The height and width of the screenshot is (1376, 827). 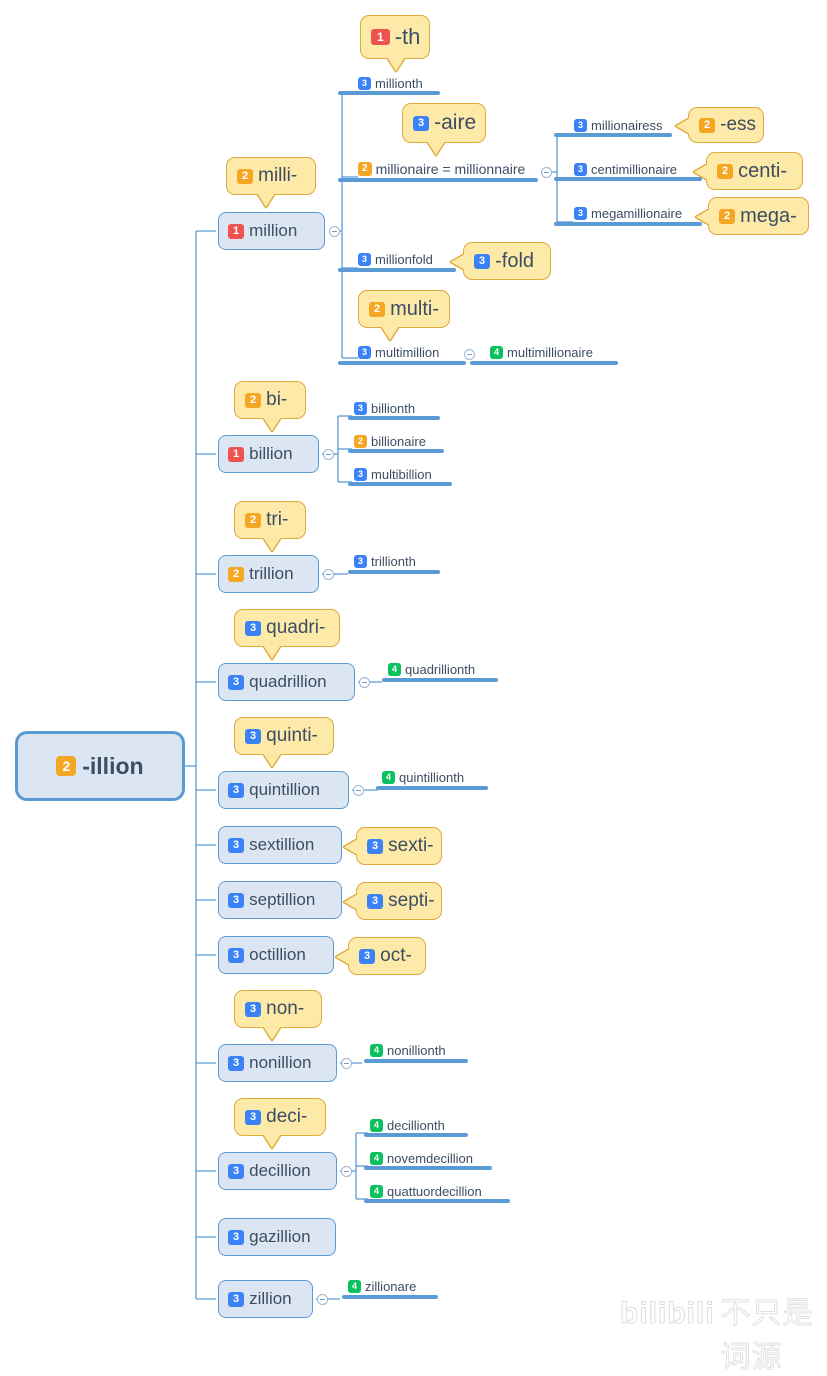 I want to click on node-label: quintillion, so click(x=285, y=789).